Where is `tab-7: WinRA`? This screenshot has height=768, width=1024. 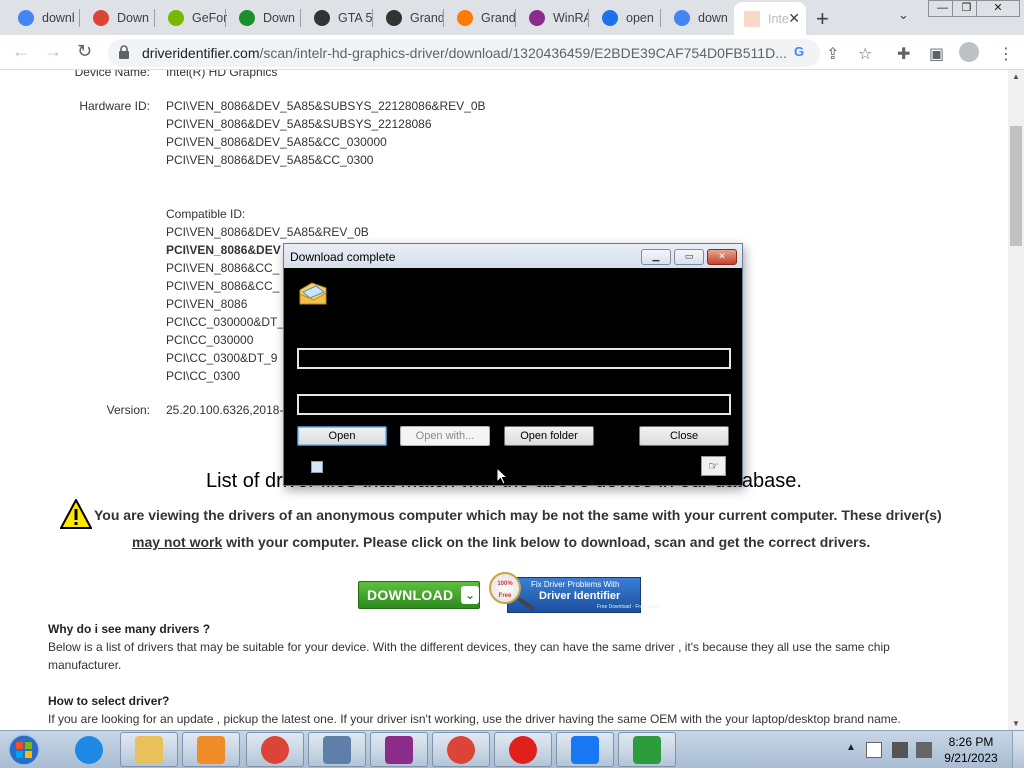 tab-7: WinRA is located at coordinates (554, 17).